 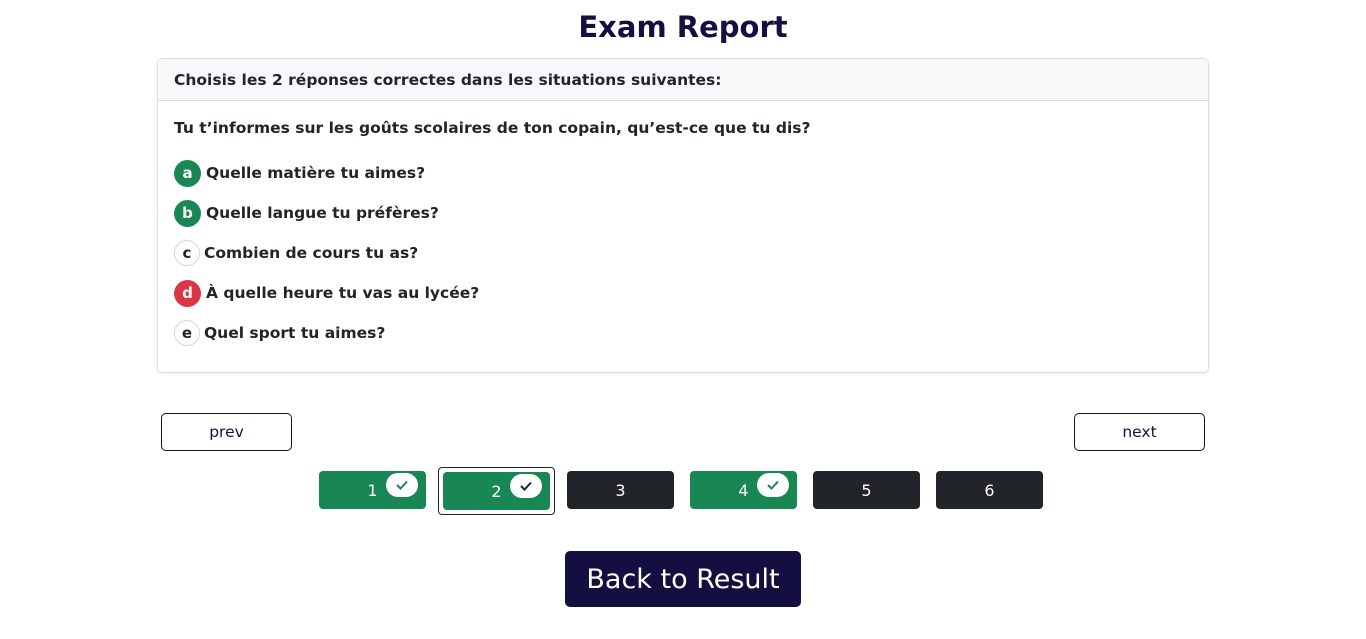 What do you see at coordinates (187, 293) in the screenshot?
I see `option-letter-badge: d` at bounding box center [187, 293].